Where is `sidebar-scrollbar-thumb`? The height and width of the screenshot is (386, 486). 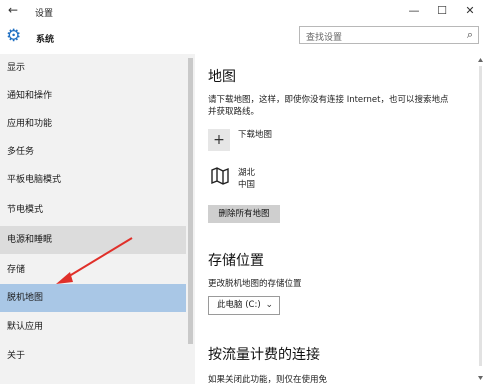 sidebar-scrollbar-thumb is located at coordinates (190, 201).